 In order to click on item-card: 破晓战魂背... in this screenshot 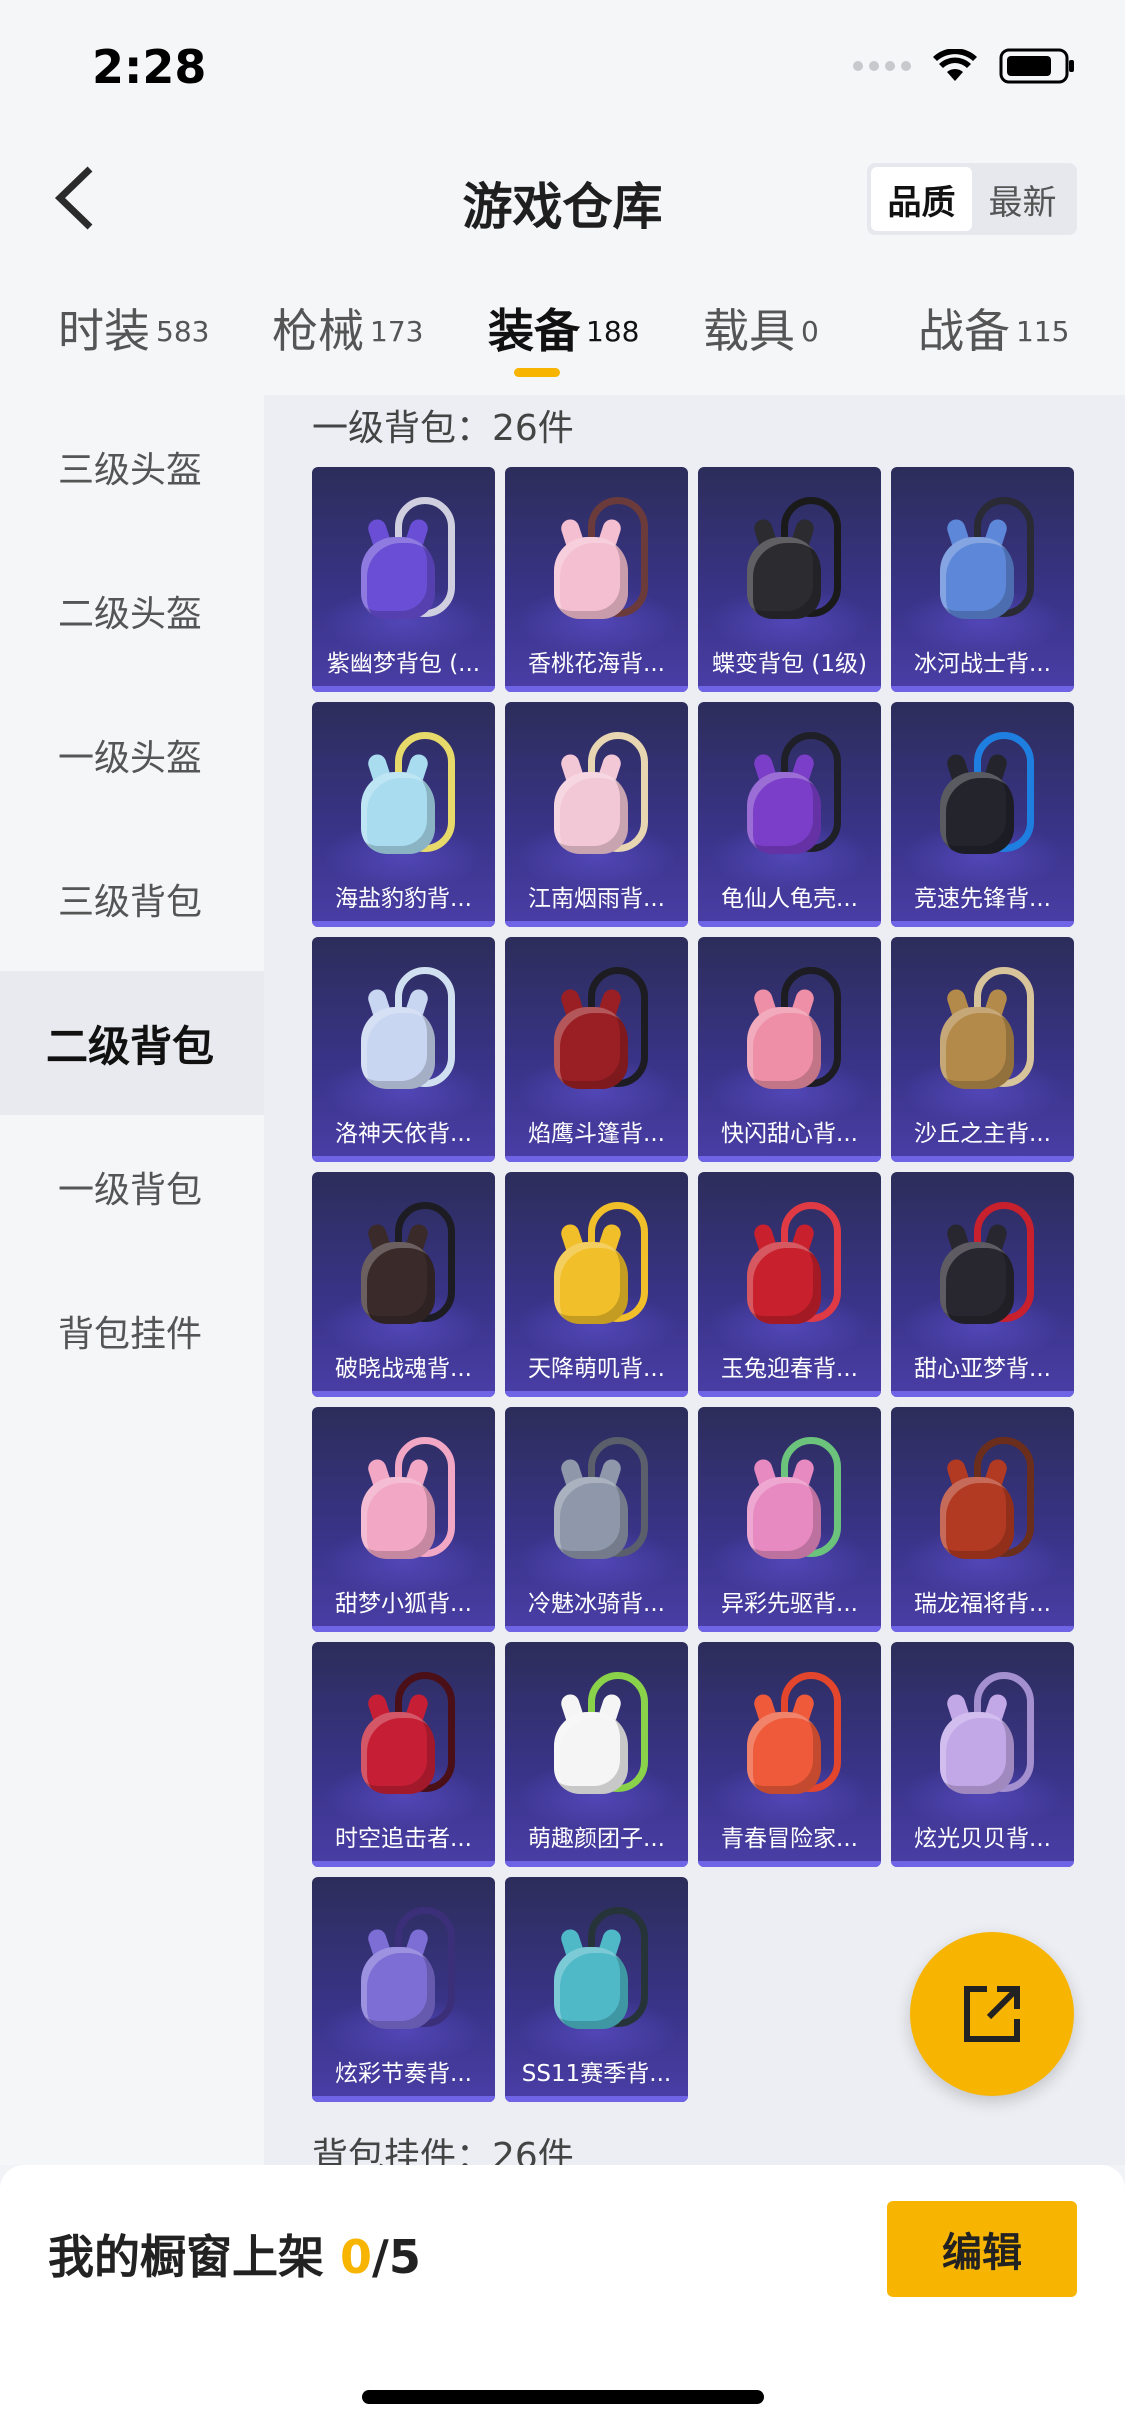, I will do `click(403, 1284)`.